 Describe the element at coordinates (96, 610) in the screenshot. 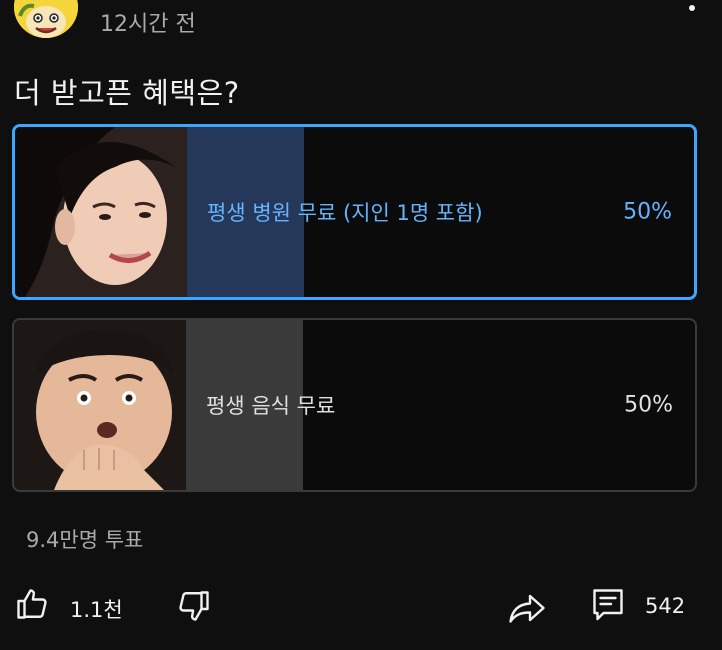

I see `like-count: 1.1천` at that location.